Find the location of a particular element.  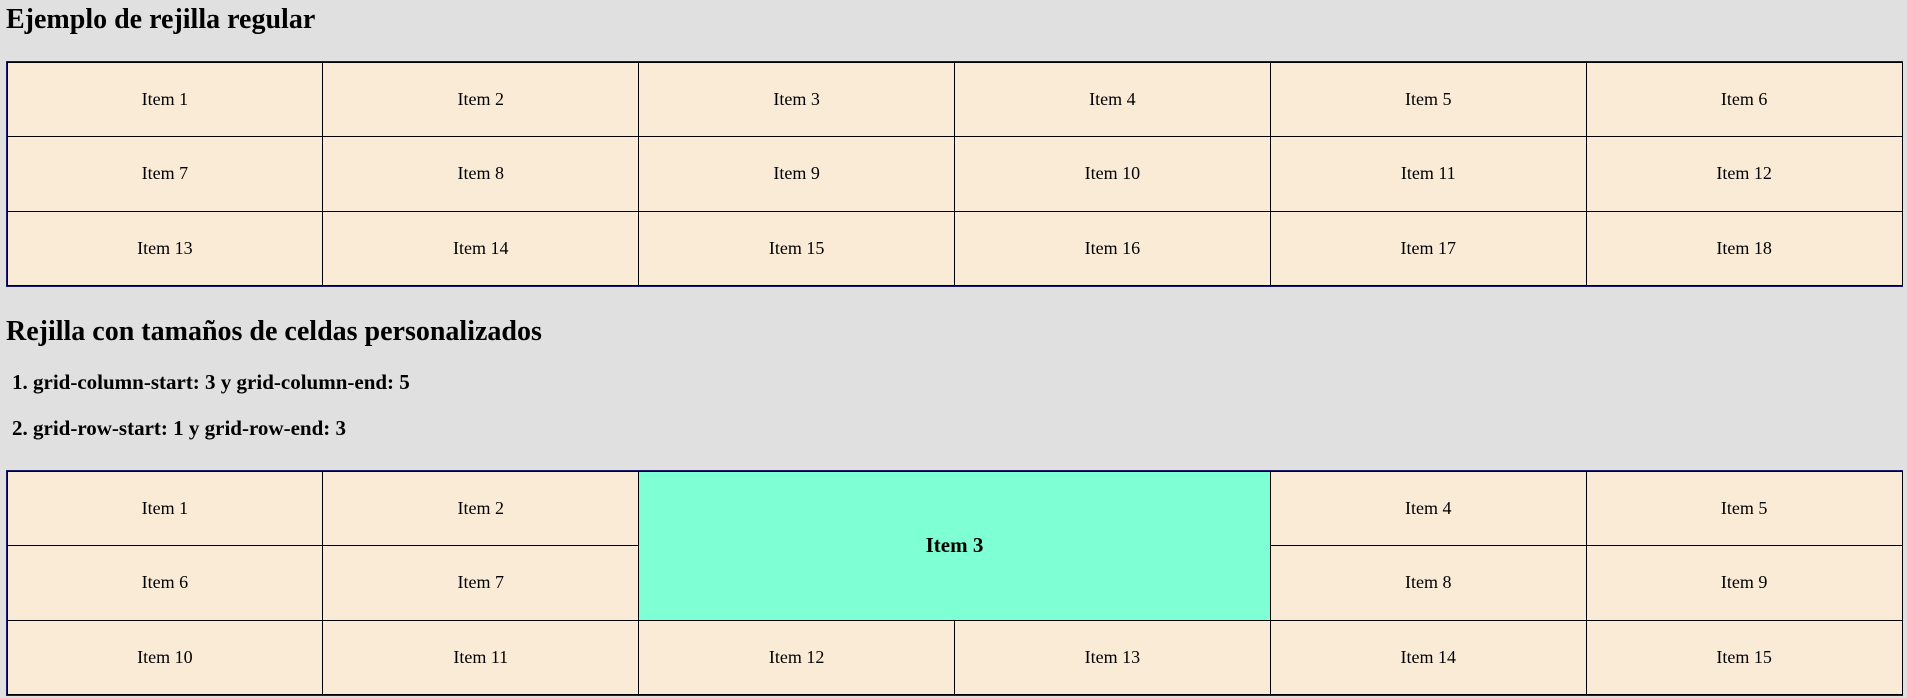

grid-item: Item 18 is located at coordinates (1744, 248).